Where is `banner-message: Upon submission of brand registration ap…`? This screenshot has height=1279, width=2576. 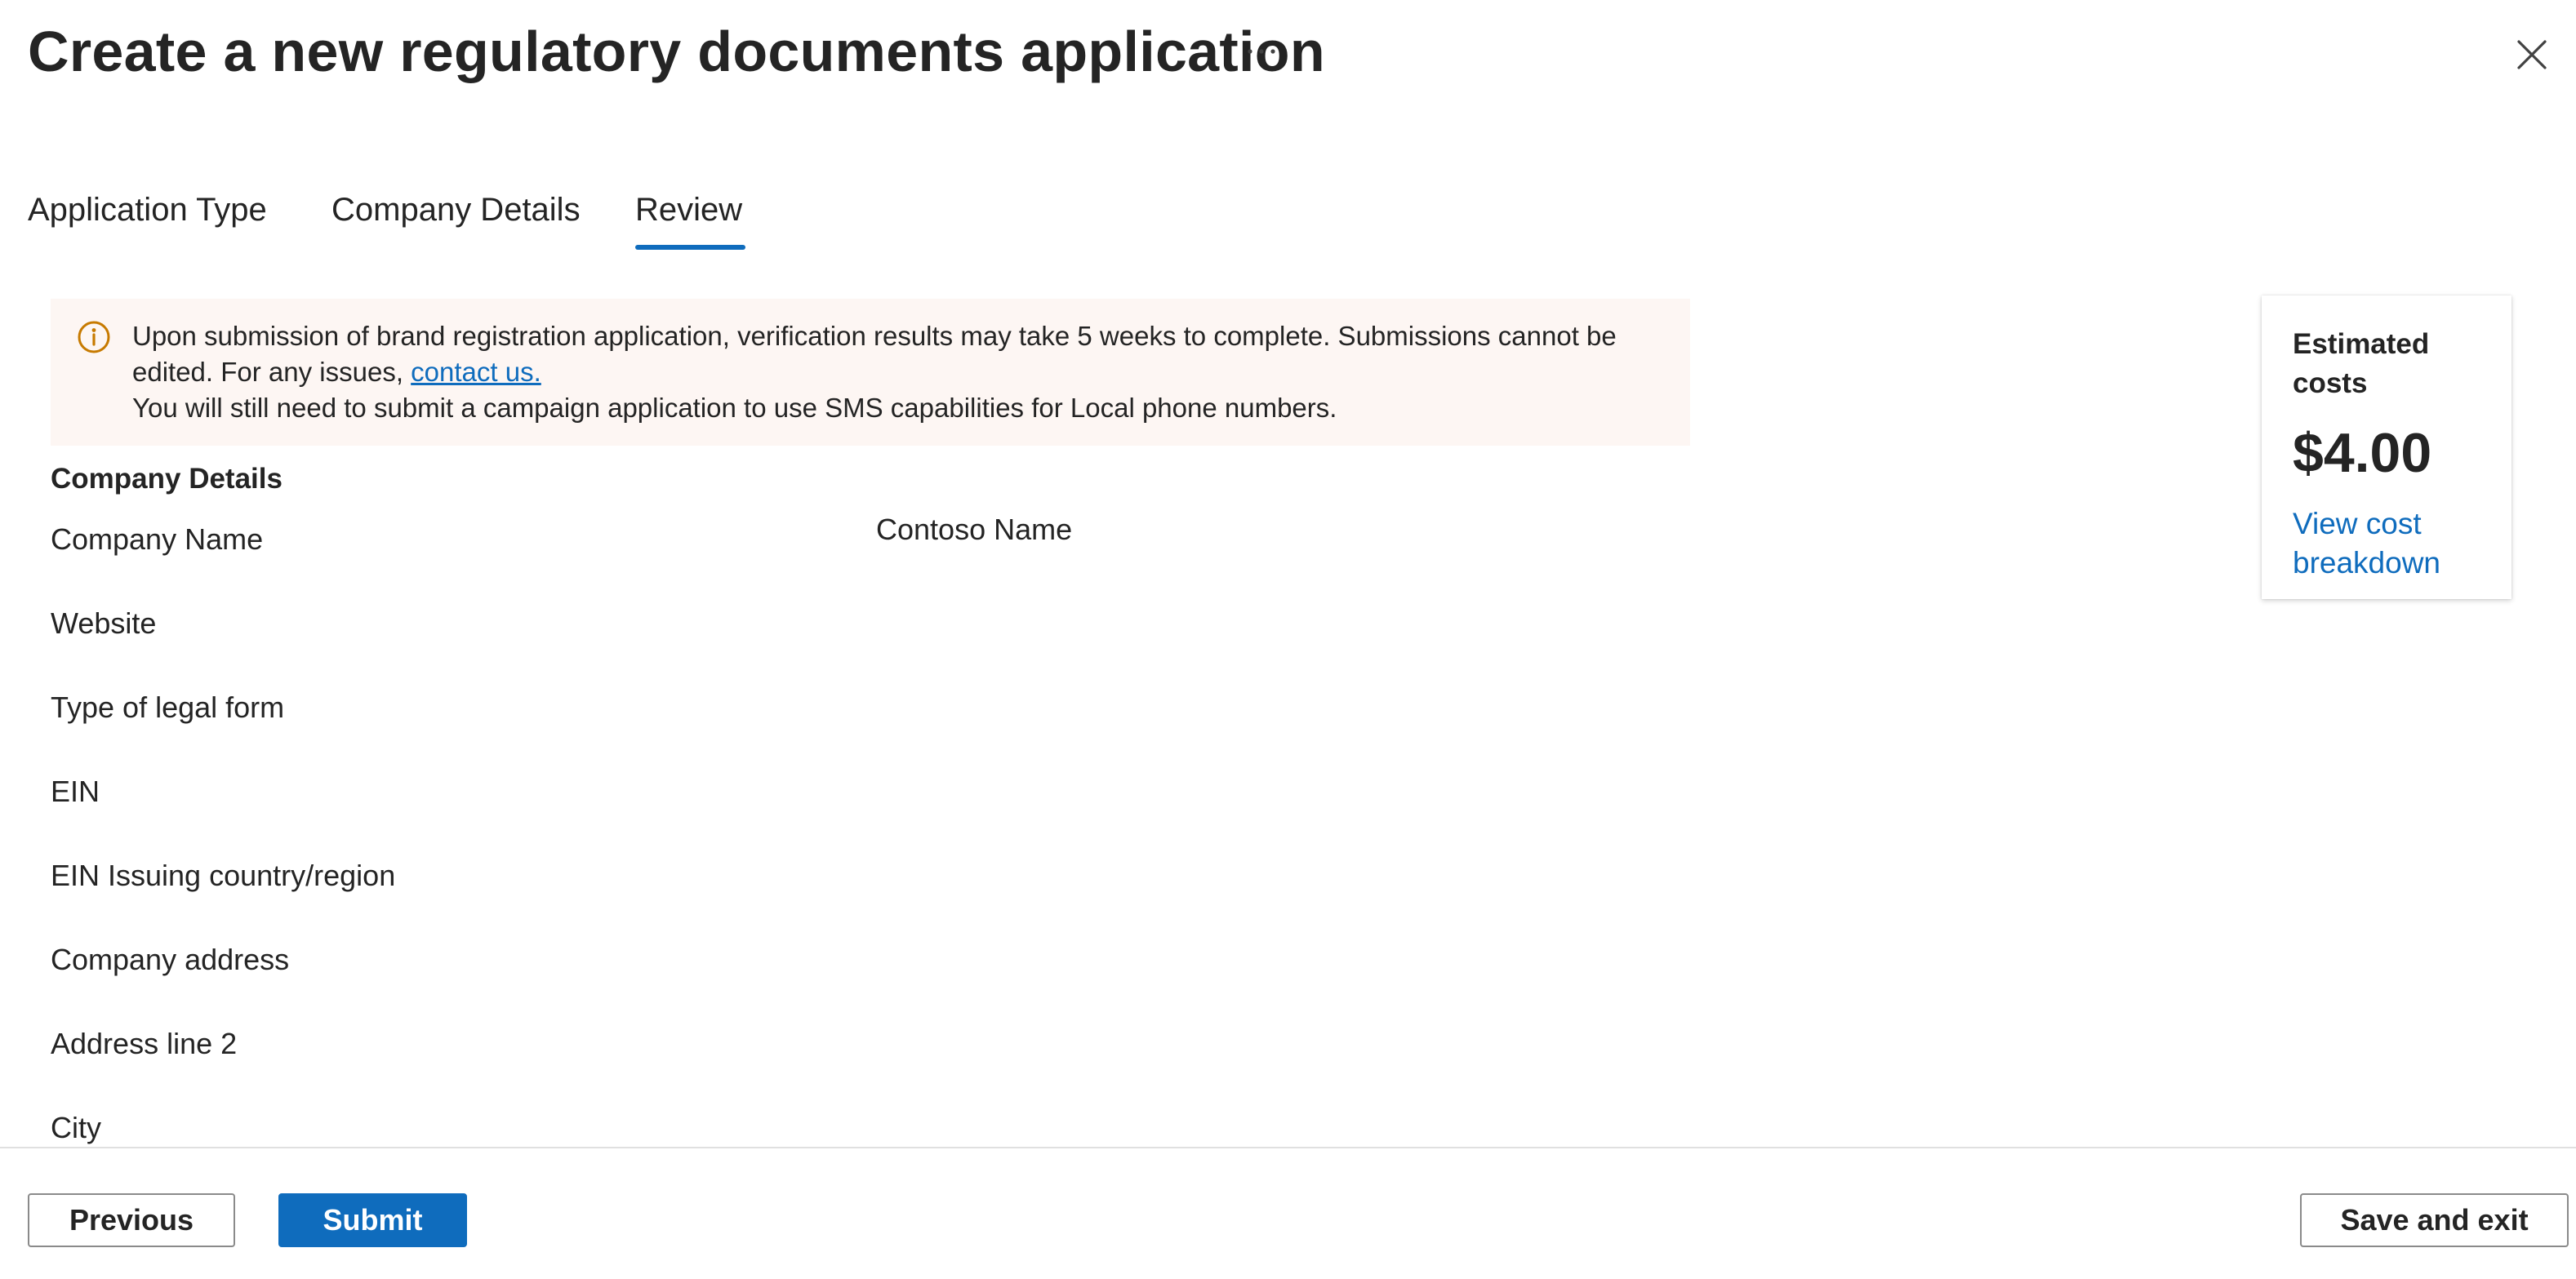
banner-message: Upon submission of brand registration ap… is located at coordinates (899, 372).